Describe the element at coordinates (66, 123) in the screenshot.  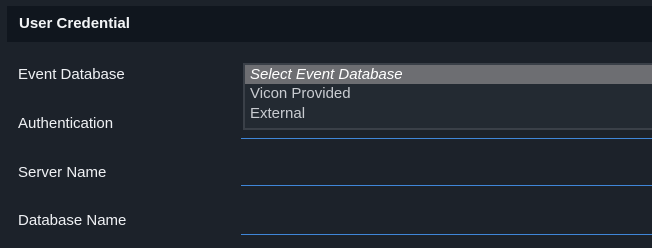
I see `authentication-label: Authentication` at that location.